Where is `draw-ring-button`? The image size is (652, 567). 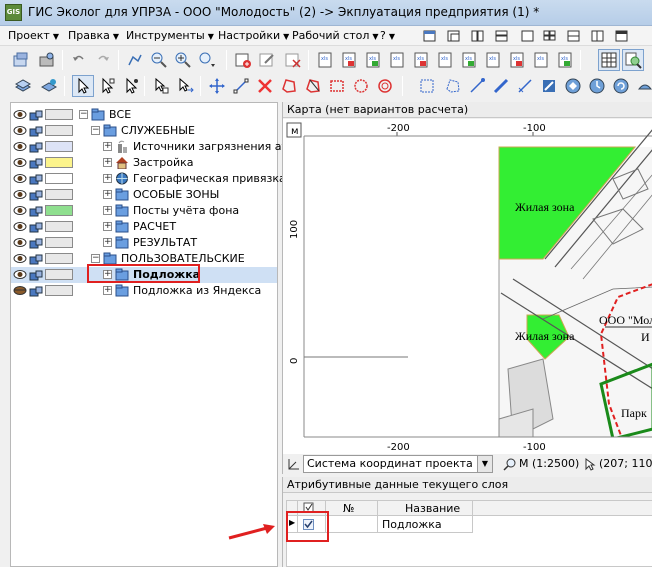
draw-ring-button is located at coordinates (385, 86).